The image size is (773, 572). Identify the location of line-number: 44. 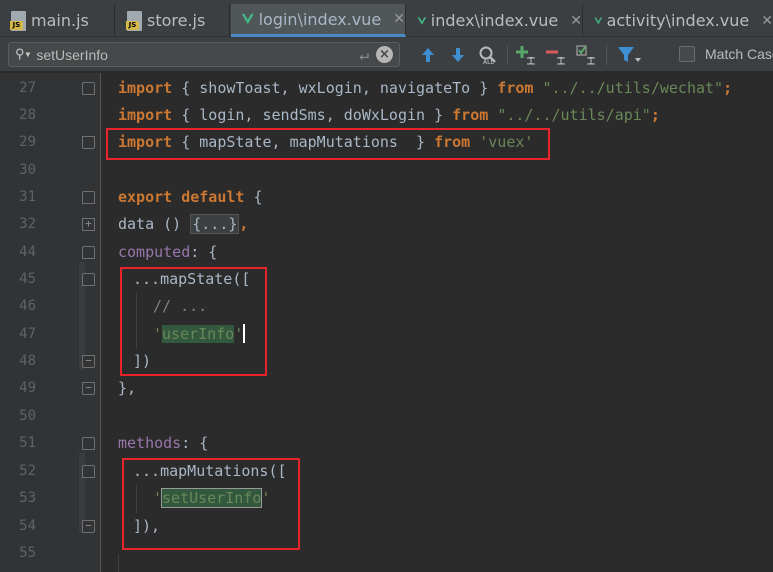
(27, 252).